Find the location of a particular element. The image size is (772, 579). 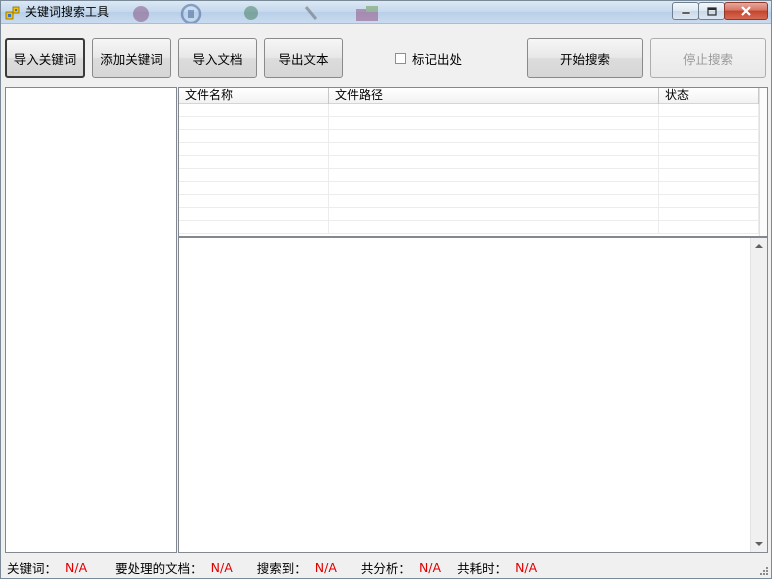

import-documents-button: 导入文档 is located at coordinates (217, 58).